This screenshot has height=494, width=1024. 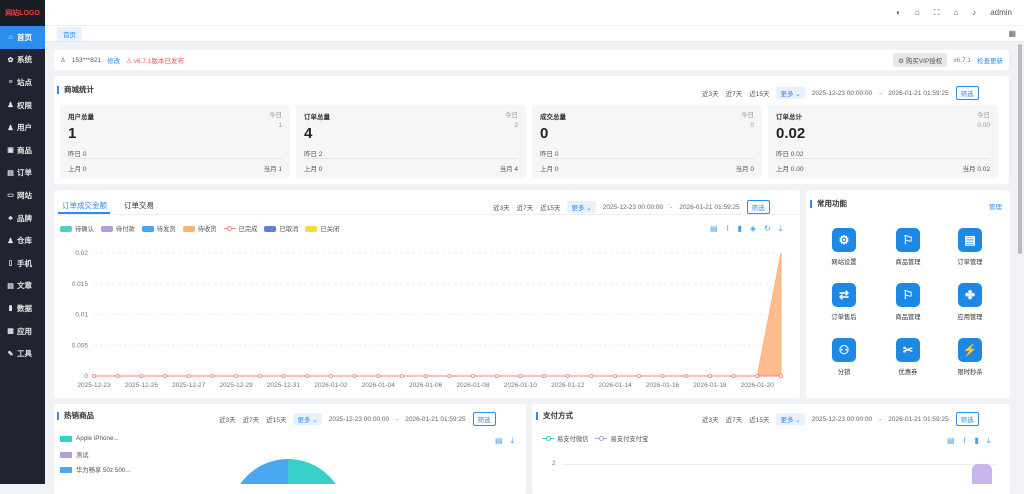 What do you see at coordinates (22, 286) in the screenshot?
I see `sidebar-item: ▤ 文章` at bounding box center [22, 286].